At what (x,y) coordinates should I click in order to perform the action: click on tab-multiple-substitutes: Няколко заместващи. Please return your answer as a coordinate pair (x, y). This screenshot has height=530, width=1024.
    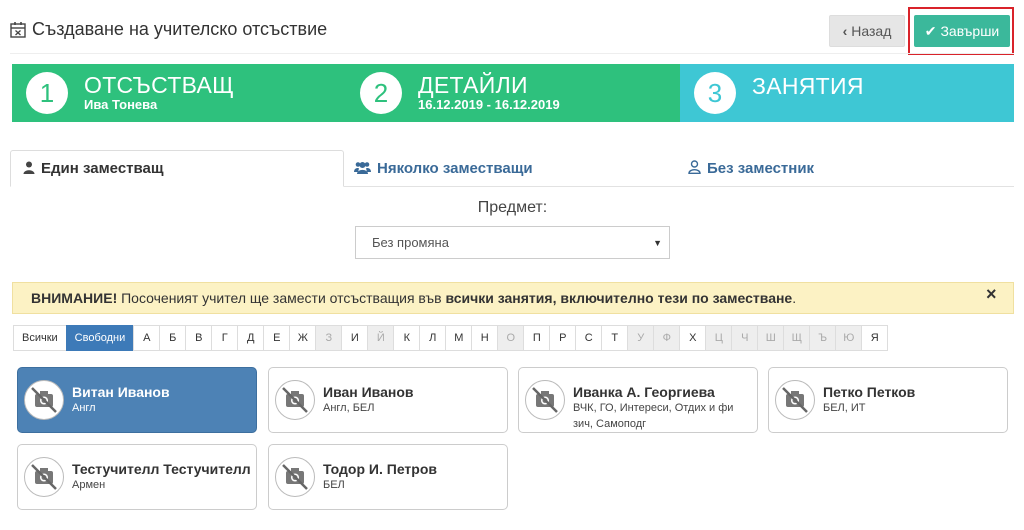
    Looking at the image, I should click on (443, 168).